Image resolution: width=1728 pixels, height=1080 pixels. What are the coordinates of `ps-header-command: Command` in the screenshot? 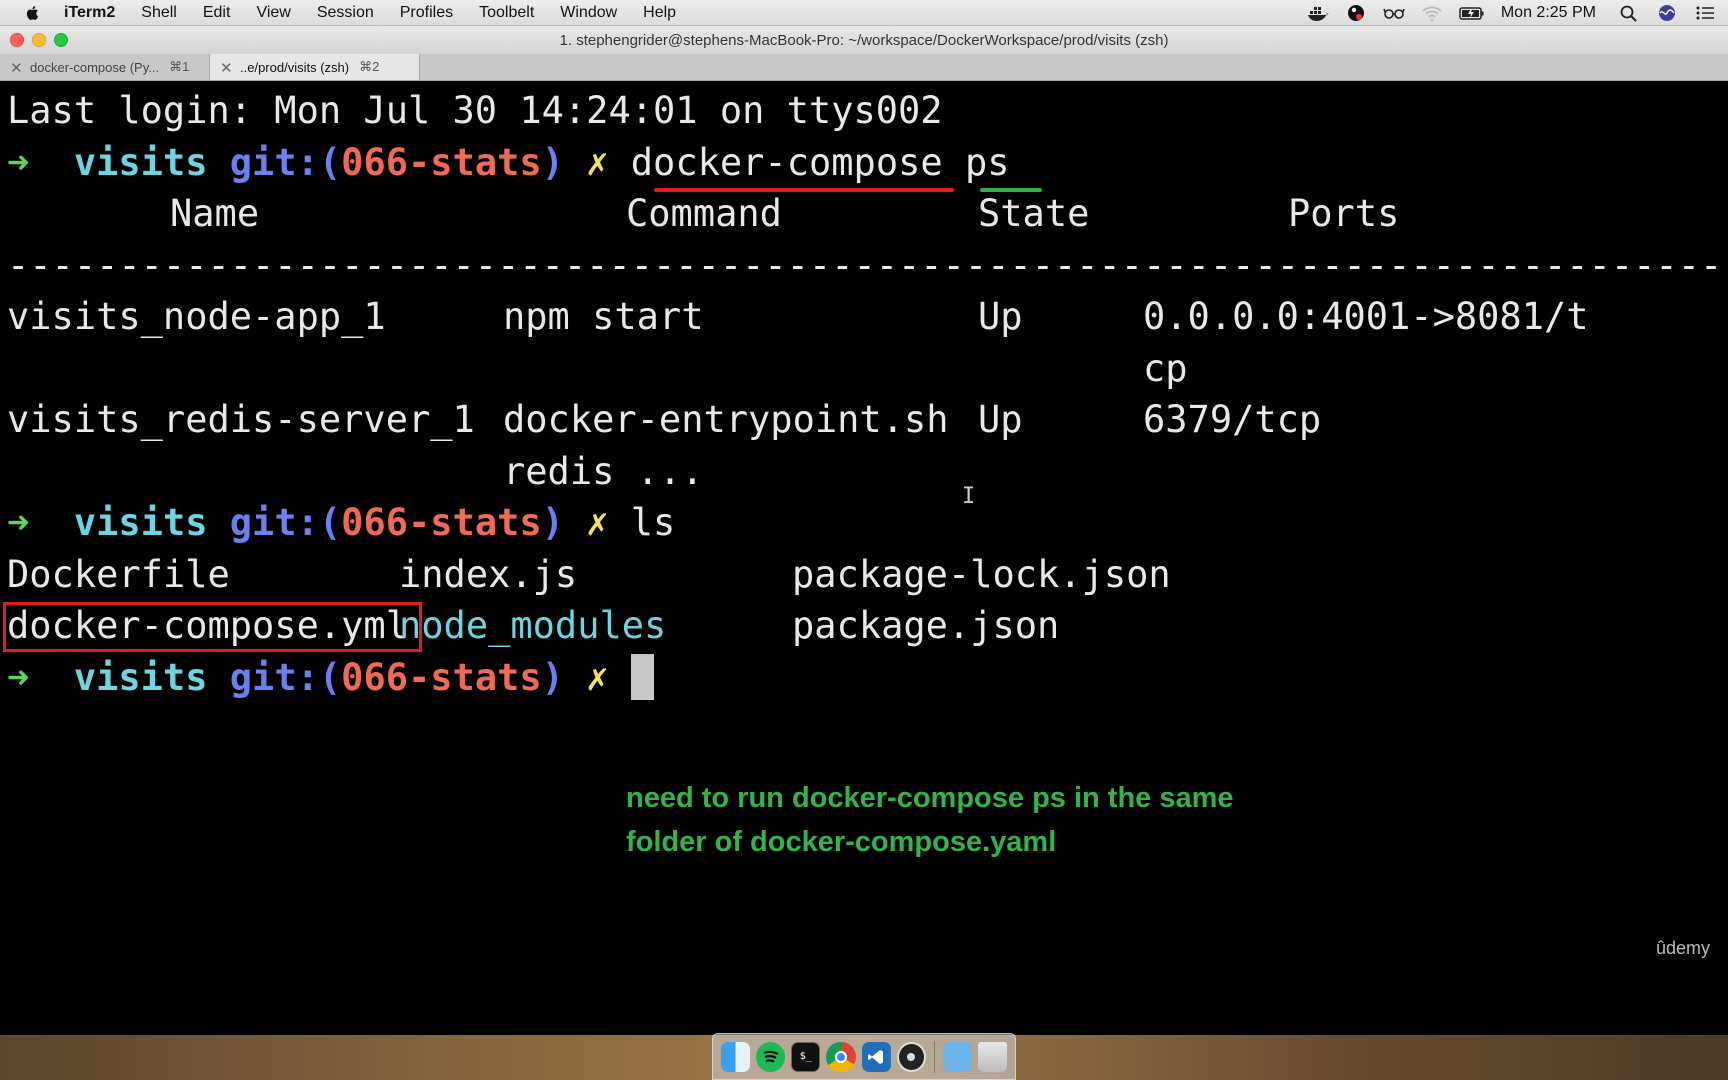 It's located at (704, 213).